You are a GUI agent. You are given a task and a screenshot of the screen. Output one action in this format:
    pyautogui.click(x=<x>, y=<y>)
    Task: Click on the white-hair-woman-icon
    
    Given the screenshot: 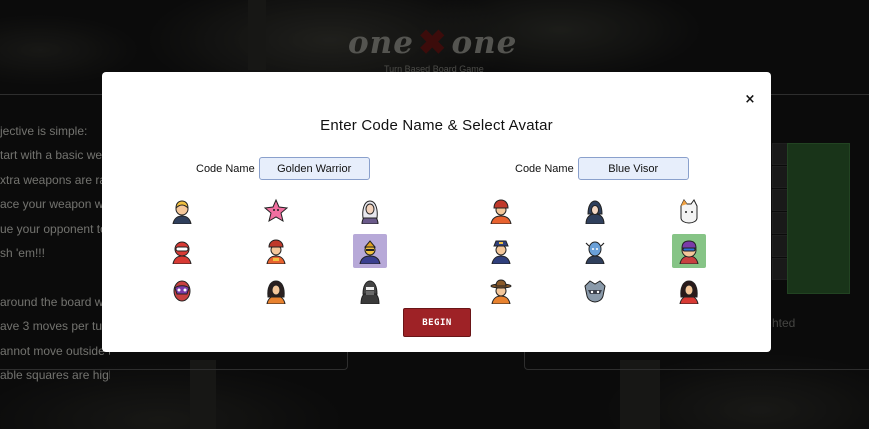 What is the action you would take?
    pyautogui.click(x=370, y=212)
    